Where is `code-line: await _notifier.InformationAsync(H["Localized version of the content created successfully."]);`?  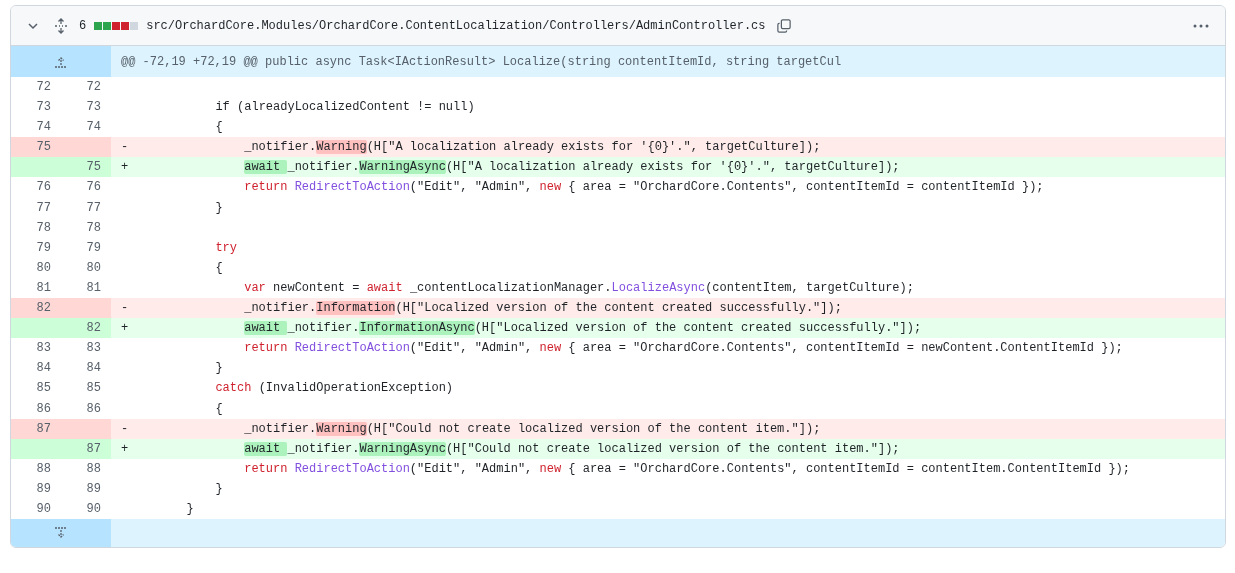 code-line: await _notifier.InformationAsync(H["Localized version of the content created successfully."]); is located at coordinates (582, 329).